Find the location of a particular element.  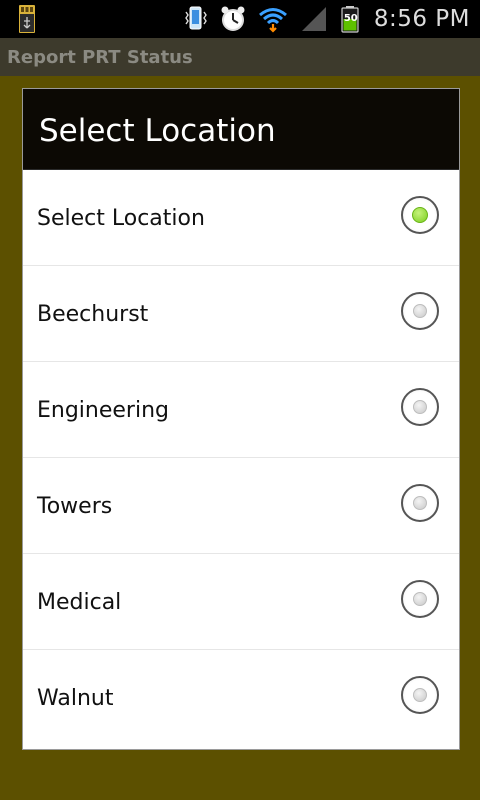

dialog-header: Select Location is located at coordinates (241, 129).